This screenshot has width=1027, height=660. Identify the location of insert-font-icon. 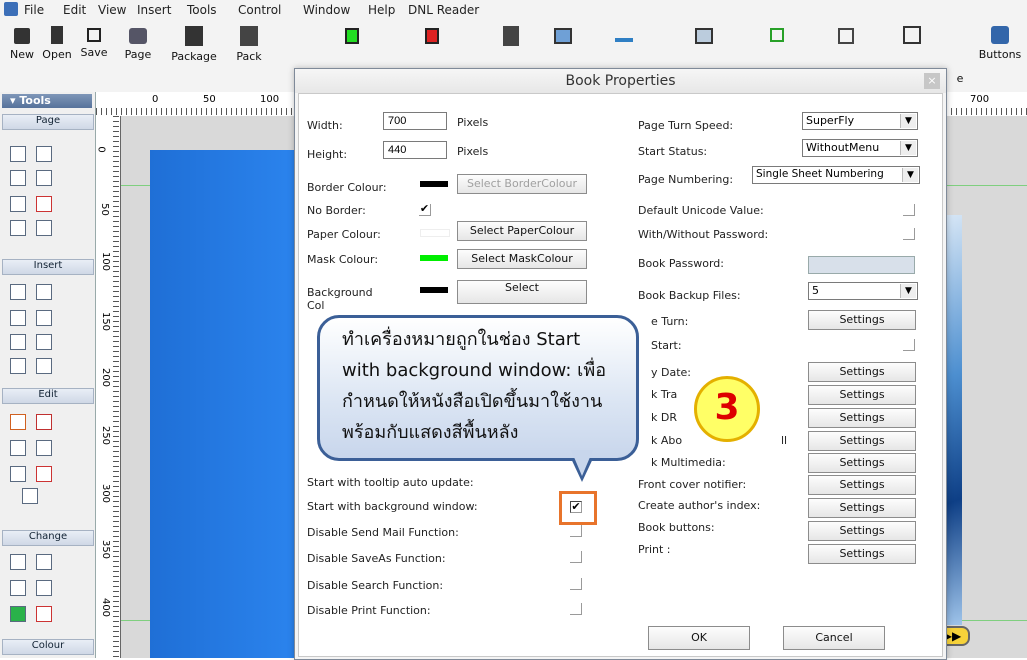
(44, 366).